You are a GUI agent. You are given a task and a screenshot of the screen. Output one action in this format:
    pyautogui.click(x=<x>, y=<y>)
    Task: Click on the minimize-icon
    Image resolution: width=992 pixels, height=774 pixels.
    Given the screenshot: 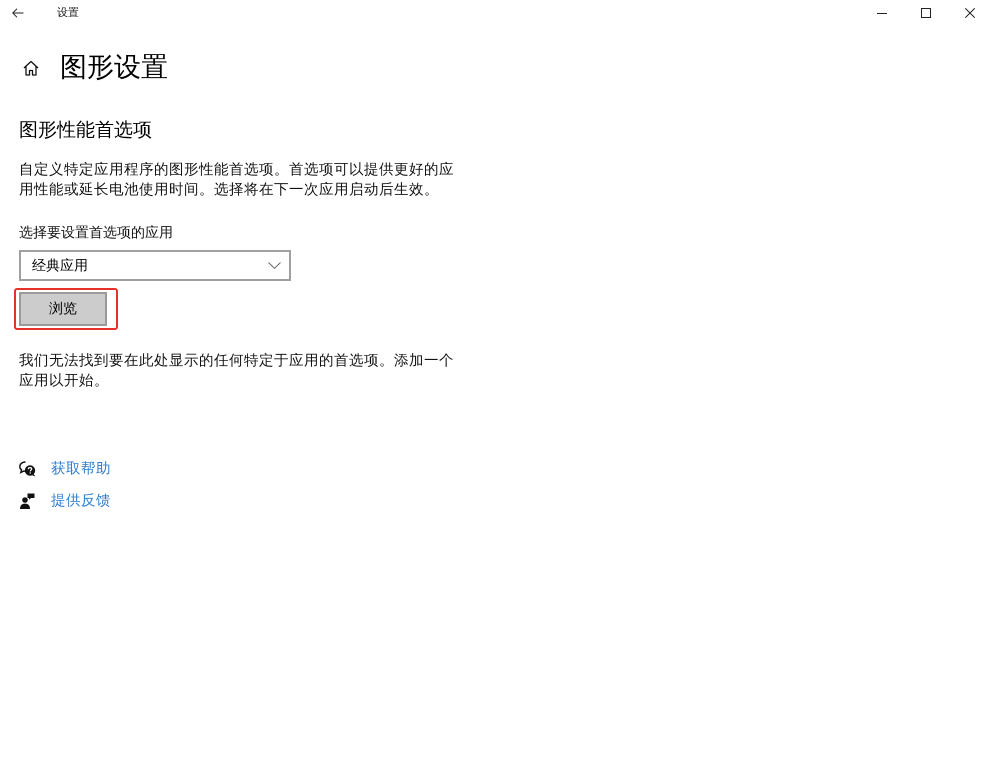 What is the action you would take?
    pyautogui.click(x=882, y=13)
    